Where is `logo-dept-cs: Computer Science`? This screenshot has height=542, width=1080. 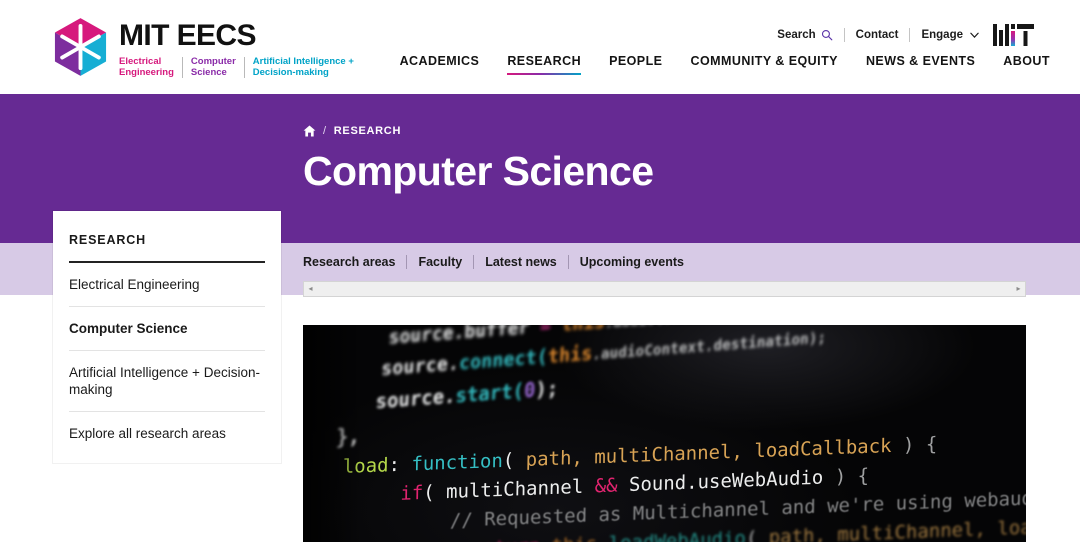 logo-dept-cs: Computer Science is located at coordinates (212, 67).